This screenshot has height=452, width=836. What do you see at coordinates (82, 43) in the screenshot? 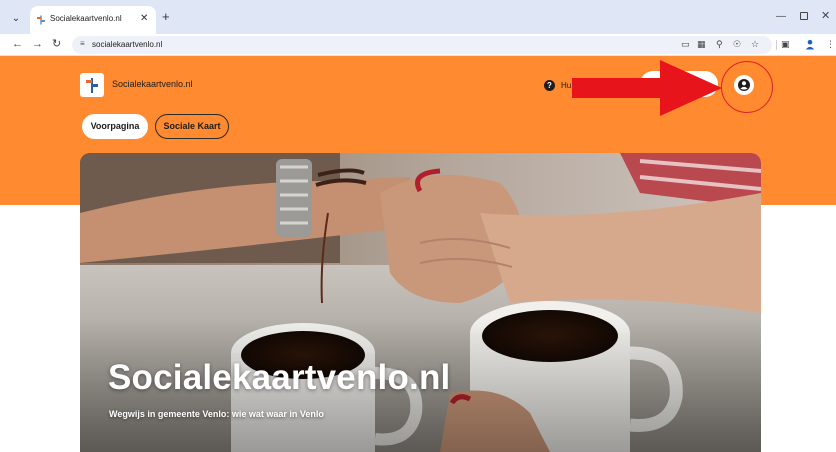
I see `site-settings-icon: ≡` at bounding box center [82, 43].